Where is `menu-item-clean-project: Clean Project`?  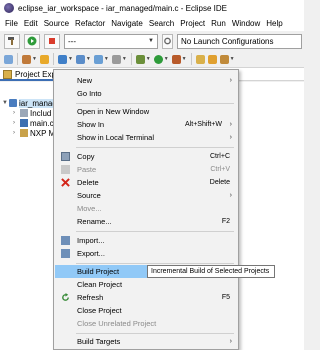 menu-item-clean-project: Clean Project is located at coordinates (146, 284).